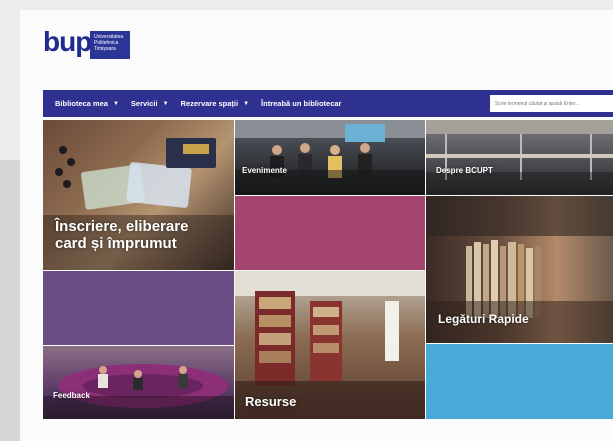 This screenshot has height=441, width=613. Describe the element at coordinates (67, 41) in the screenshot. I see `logo-text: bup` at that location.